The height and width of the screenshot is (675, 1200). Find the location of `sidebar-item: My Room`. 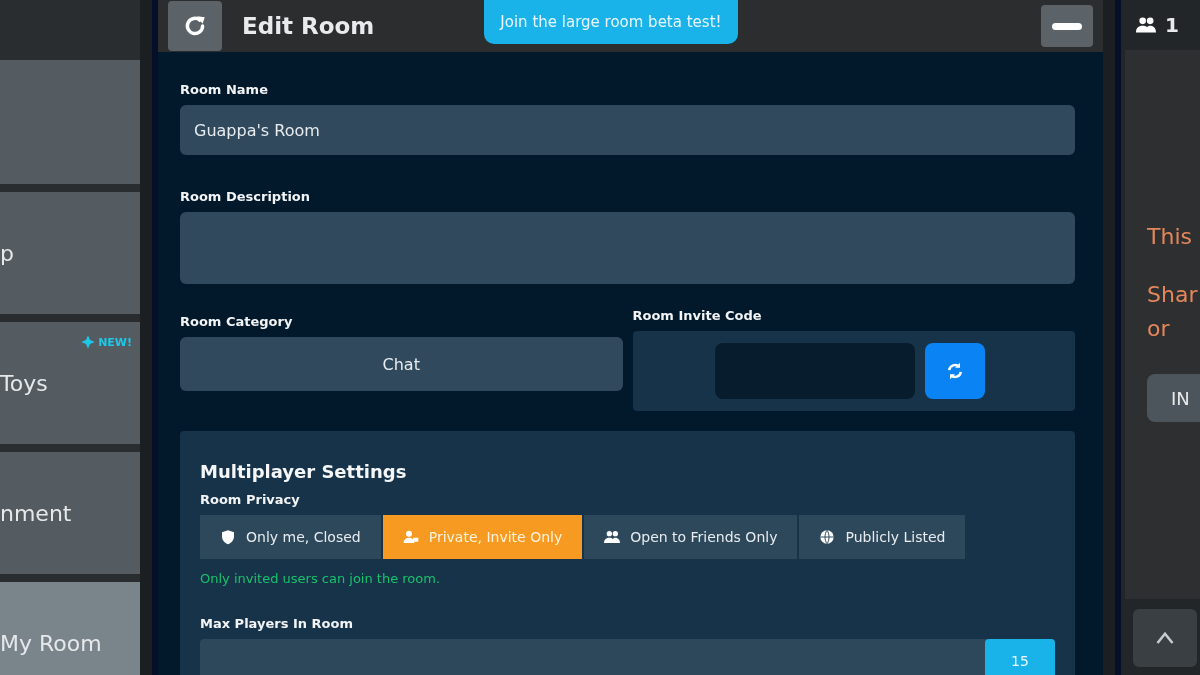

sidebar-item: My Room is located at coordinates (70, 628).